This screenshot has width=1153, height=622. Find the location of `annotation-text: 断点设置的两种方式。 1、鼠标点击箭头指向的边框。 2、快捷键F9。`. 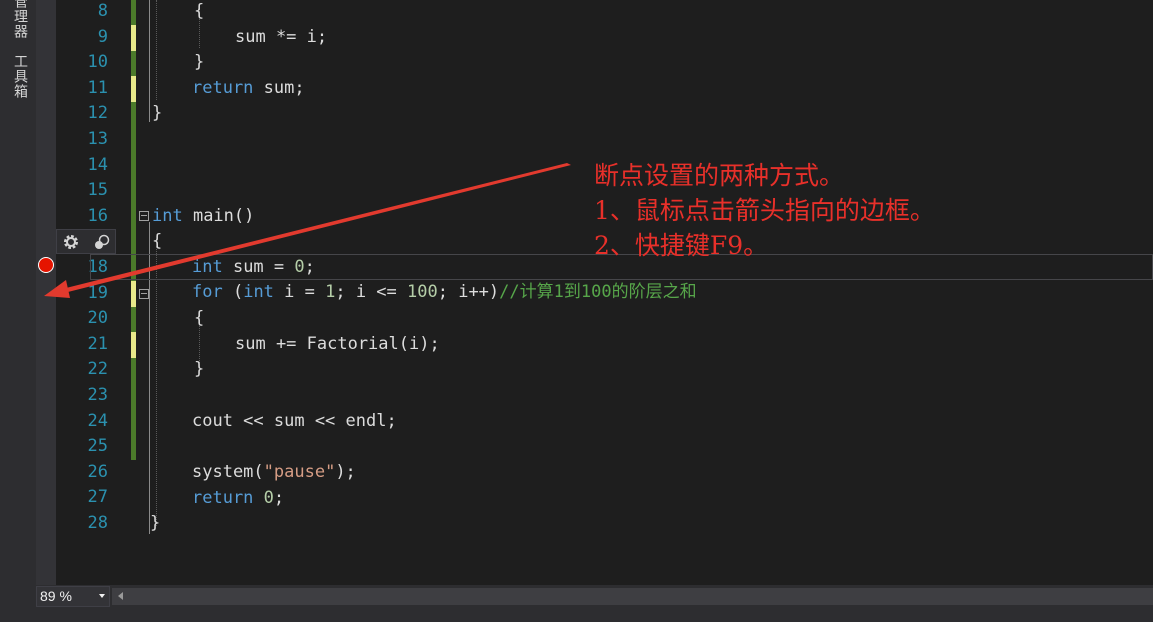

annotation-text: 断点设置的两种方式。 1、鼠标点击箭头指向的边框。 2、快捷键F9。 is located at coordinates (764, 210).